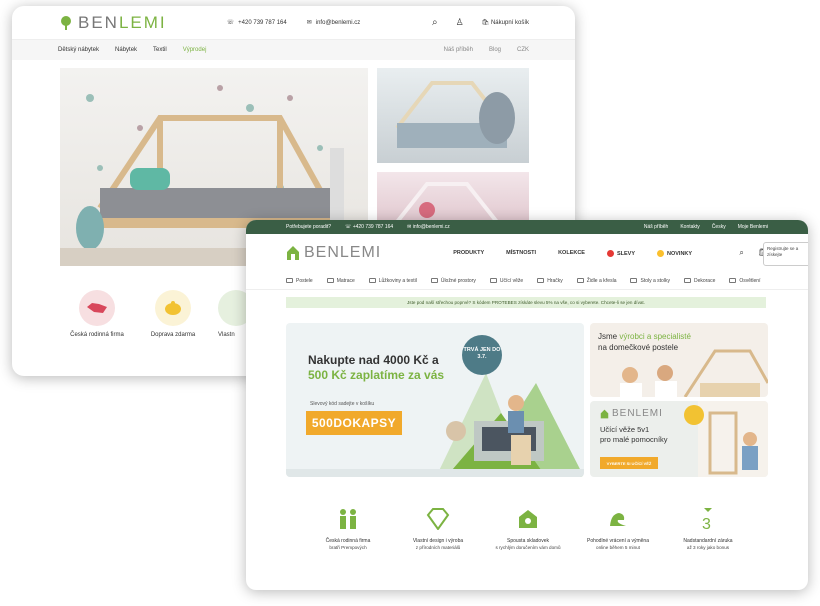 The width and height of the screenshot is (820, 606). What do you see at coordinates (506, 281) in the screenshot?
I see `category-towers: Učící věže` at bounding box center [506, 281].